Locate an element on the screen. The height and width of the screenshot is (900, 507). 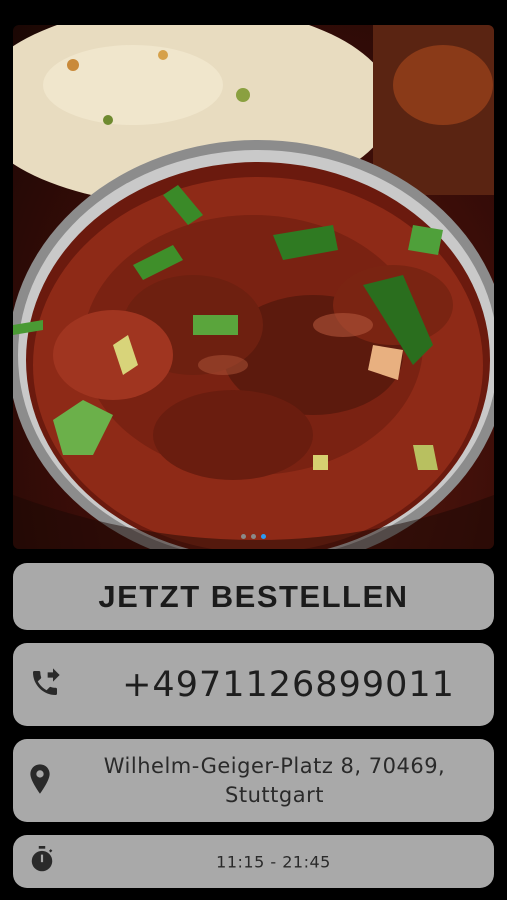
location-pin-icon is located at coordinates (40, 780).